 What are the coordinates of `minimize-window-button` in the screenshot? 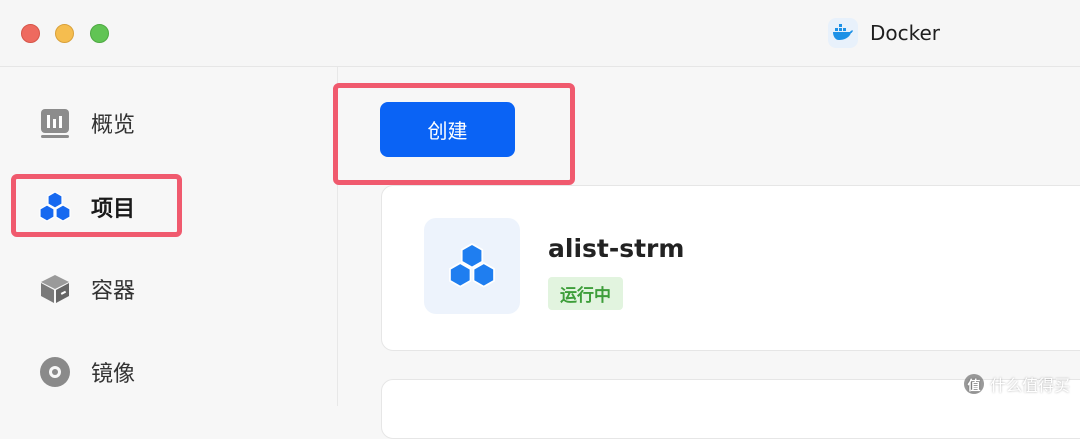 It's located at (64, 33).